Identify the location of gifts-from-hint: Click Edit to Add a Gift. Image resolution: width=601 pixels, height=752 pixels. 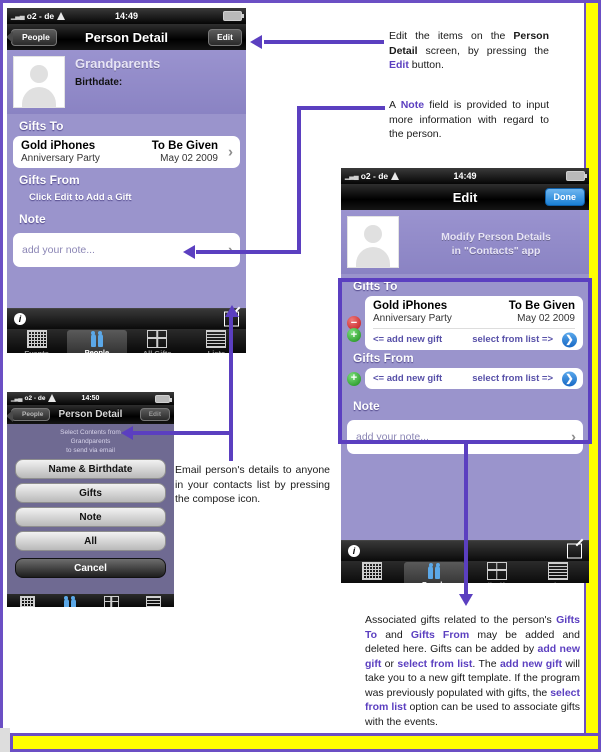
(80, 197).